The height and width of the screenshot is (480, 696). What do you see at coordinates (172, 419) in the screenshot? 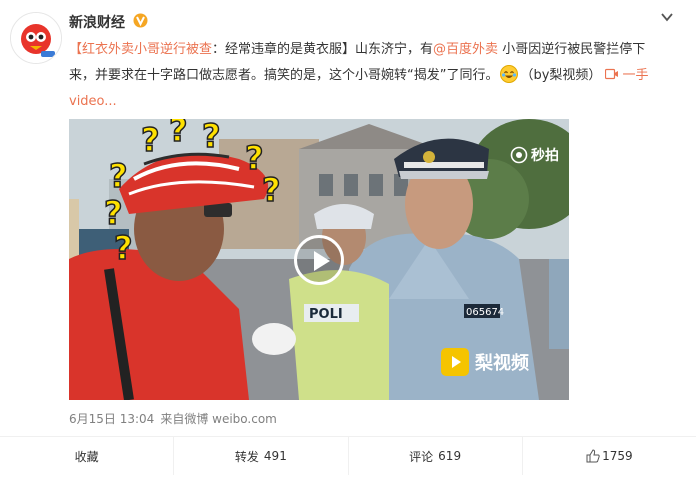
I see `source-prefix: 来自` at bounding box center [172, 419].